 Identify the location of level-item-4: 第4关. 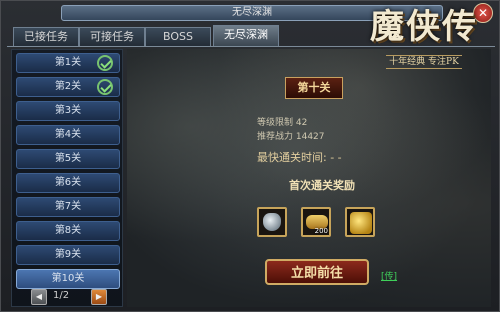
(68, 135).